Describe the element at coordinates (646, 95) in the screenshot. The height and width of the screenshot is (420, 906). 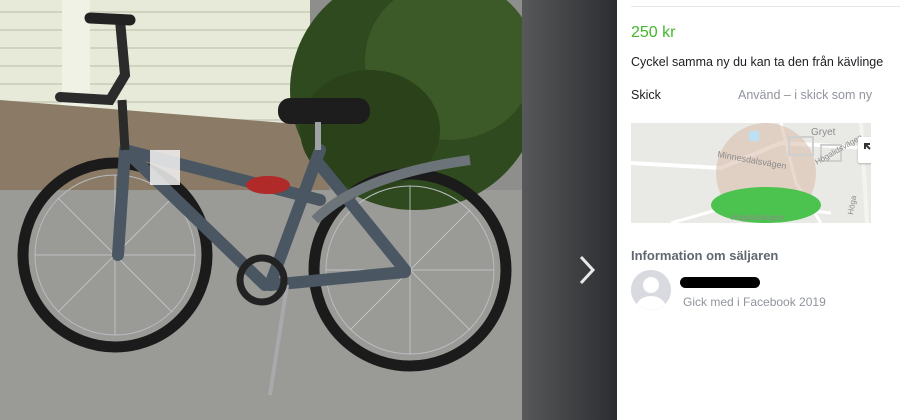
I see `condition-label: Skick` at that location.